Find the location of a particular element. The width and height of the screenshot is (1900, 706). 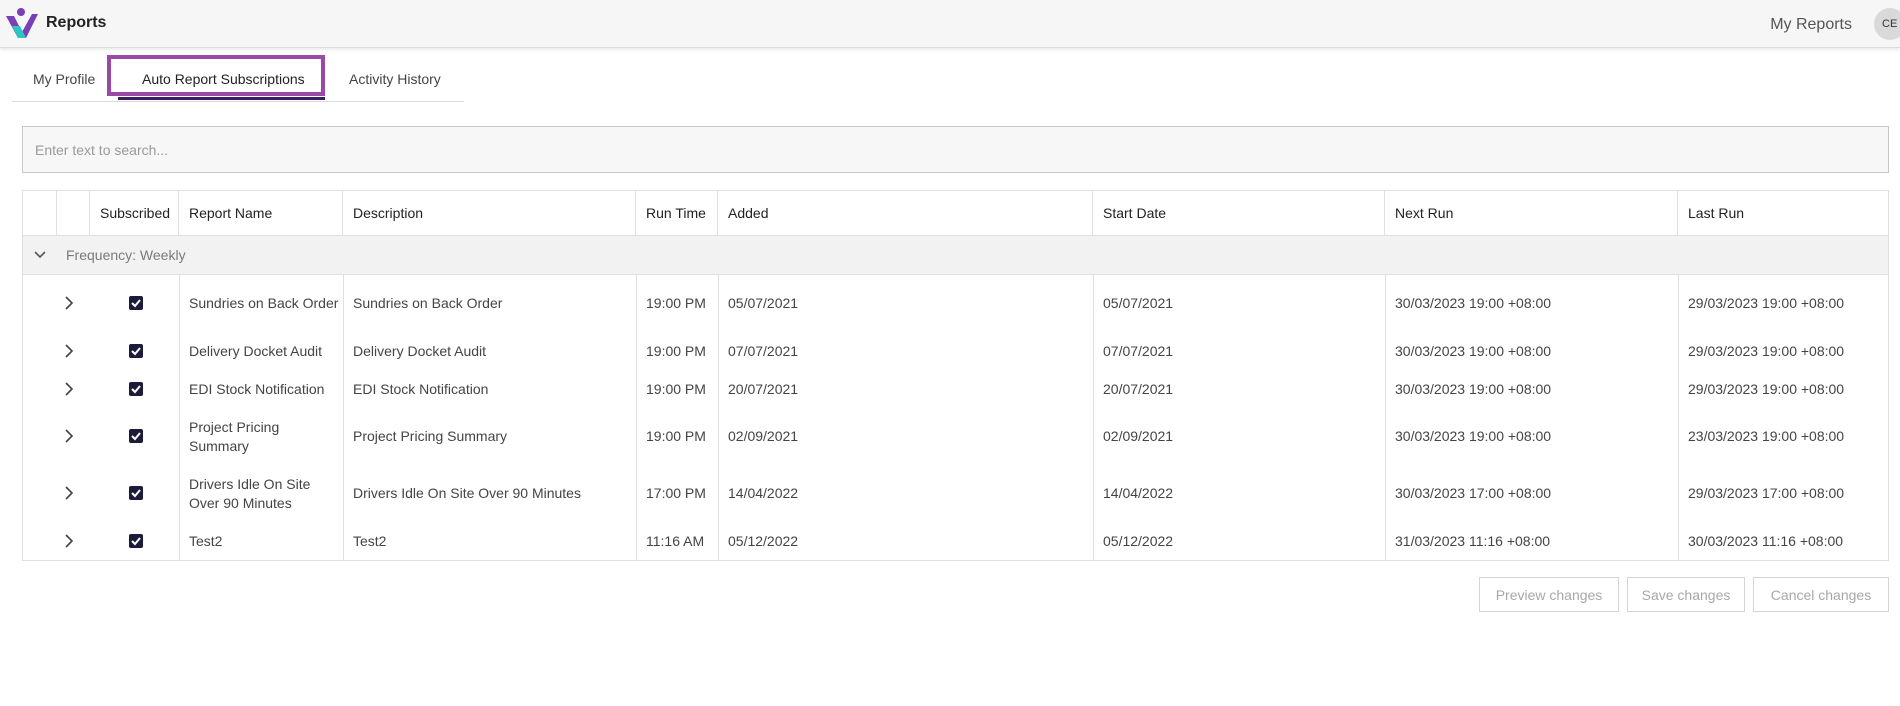

search-input is located at coordinates (955, 149).